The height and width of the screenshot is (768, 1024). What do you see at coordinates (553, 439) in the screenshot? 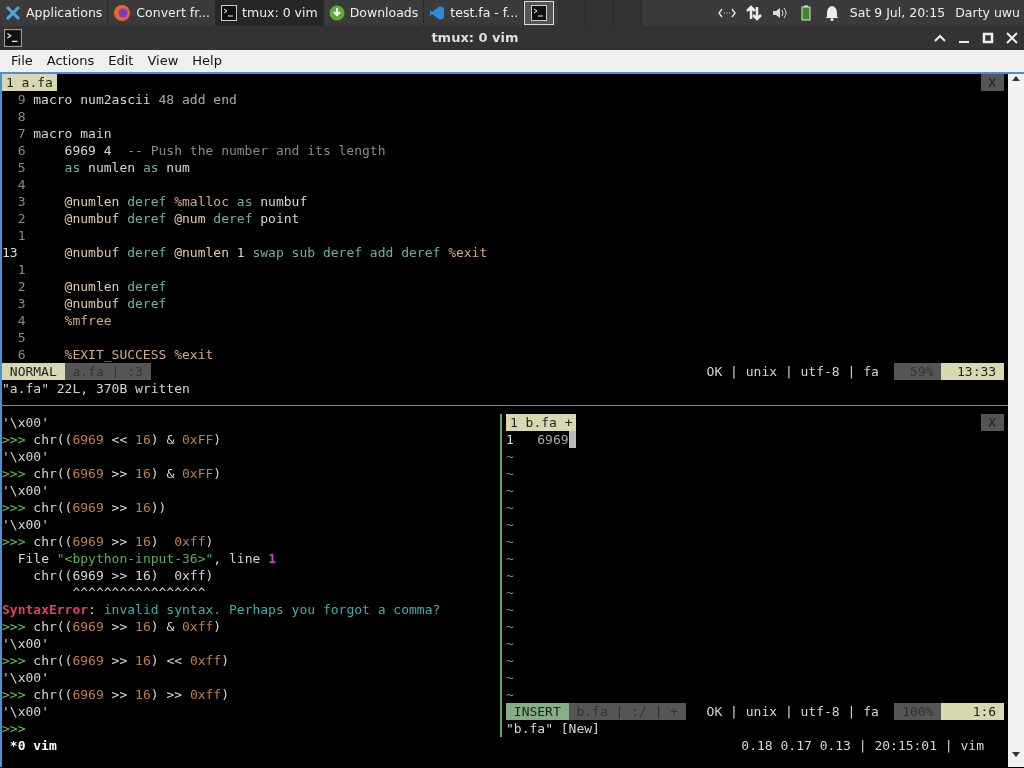
I see `code-text: 6969` at bounding box center [553, 439].